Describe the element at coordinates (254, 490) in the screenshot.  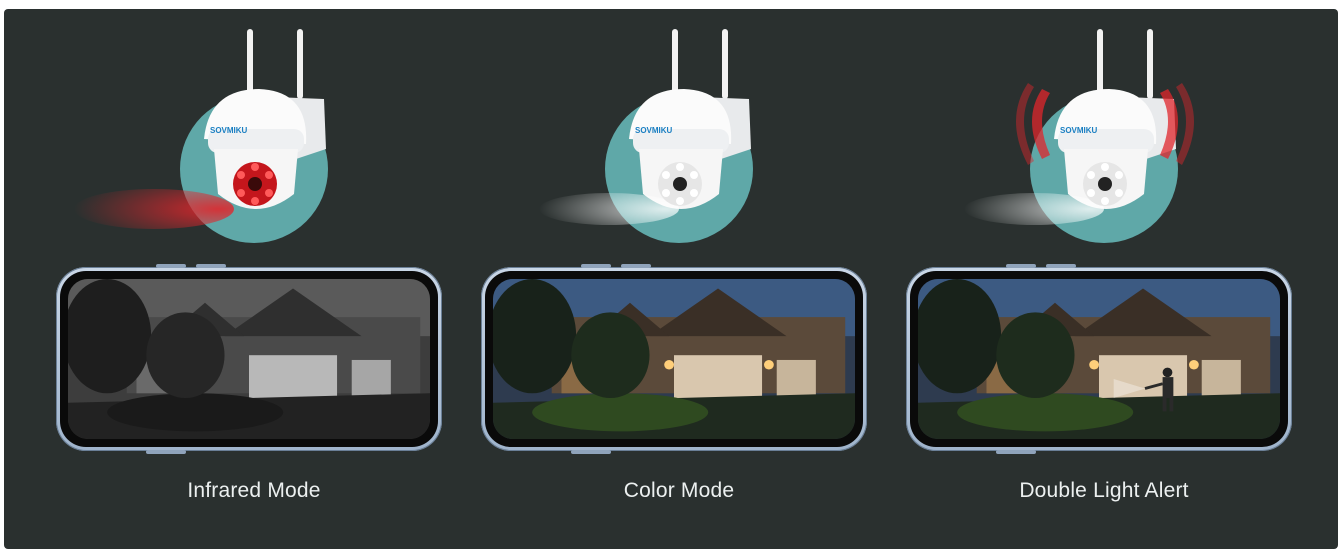
I see `mode-caption: Infrared Mode` at that location.